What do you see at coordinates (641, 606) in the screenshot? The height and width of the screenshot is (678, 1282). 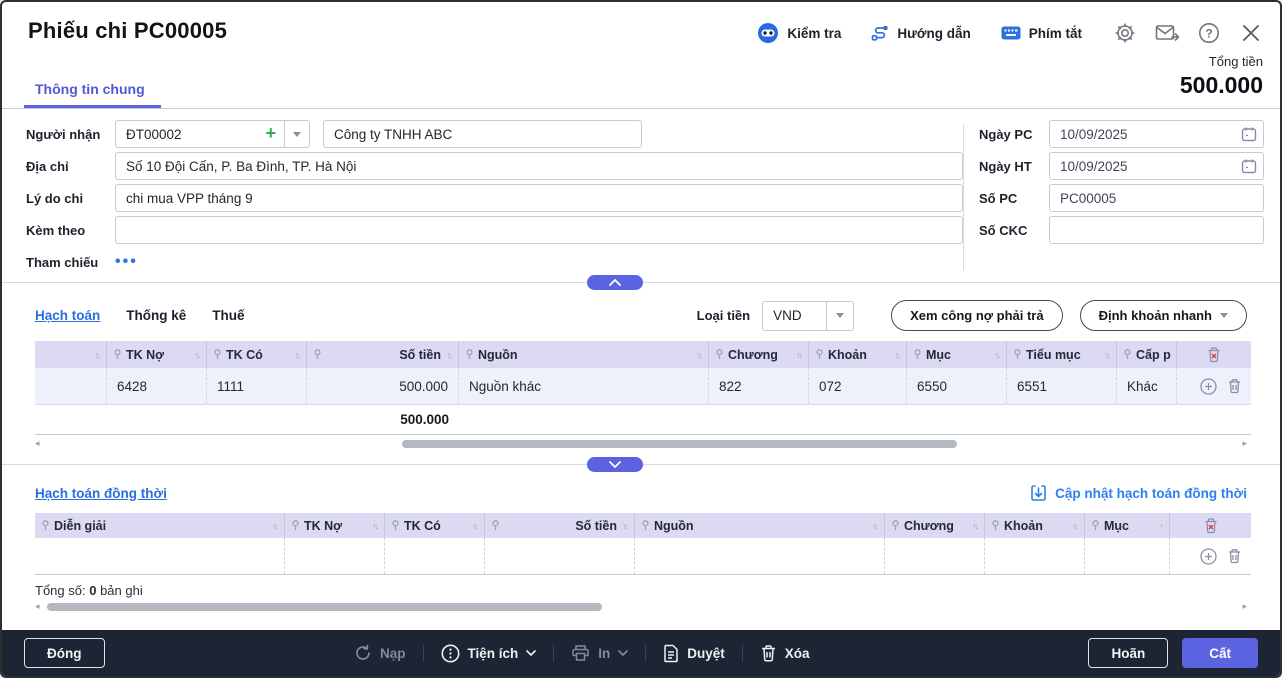 I see `concurrent-hscrollbar: ◂ ▸` at bounding box center [641, 606].